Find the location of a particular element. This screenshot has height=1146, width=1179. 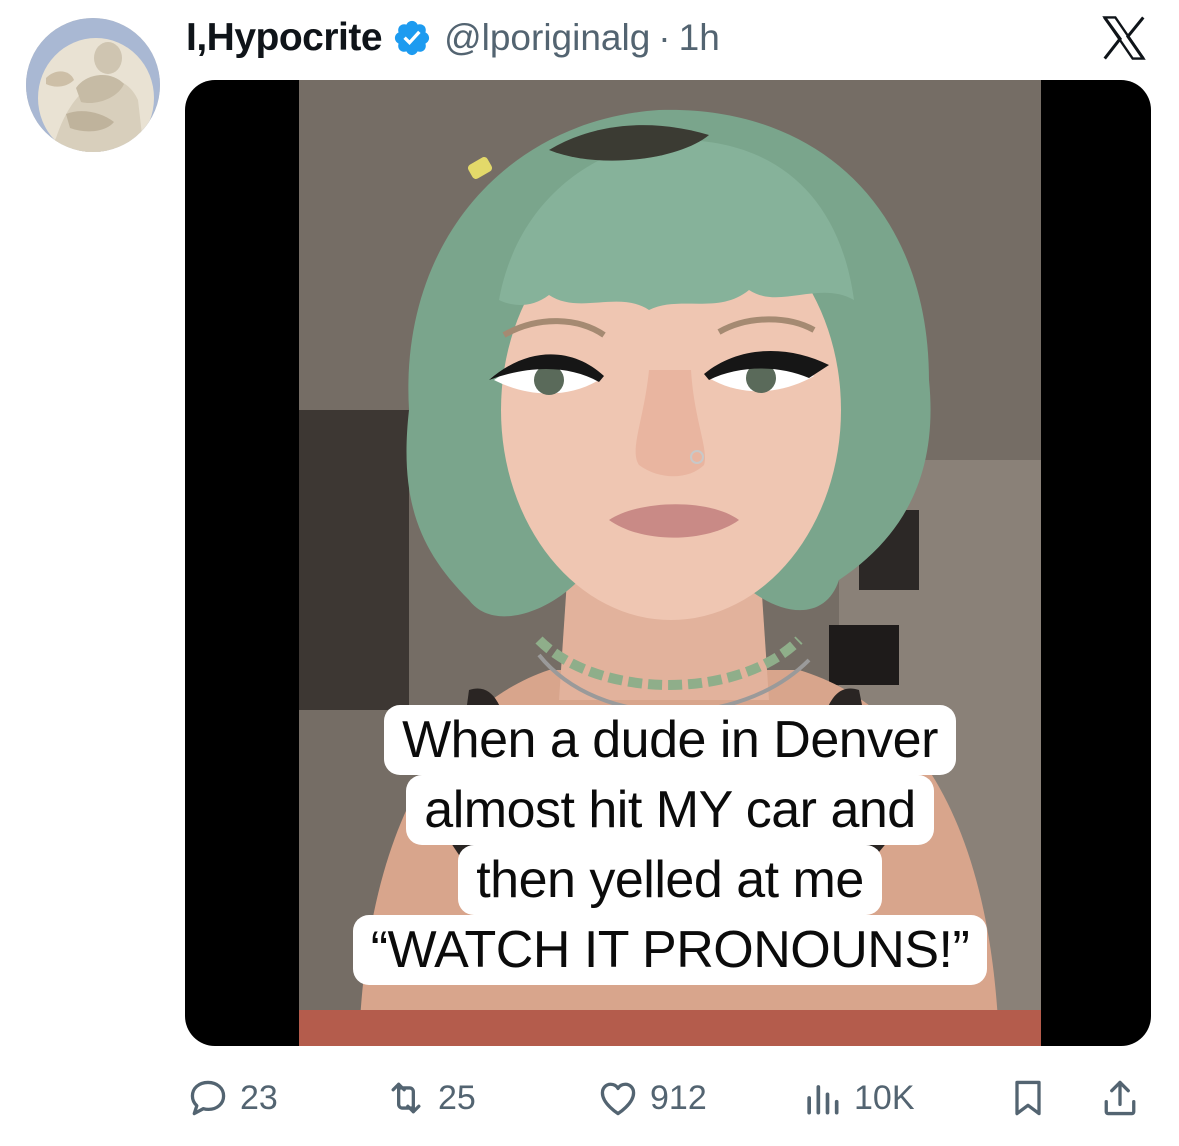

tweet-actions: 23 25 912 10K is located at coordinates (589, 1098).